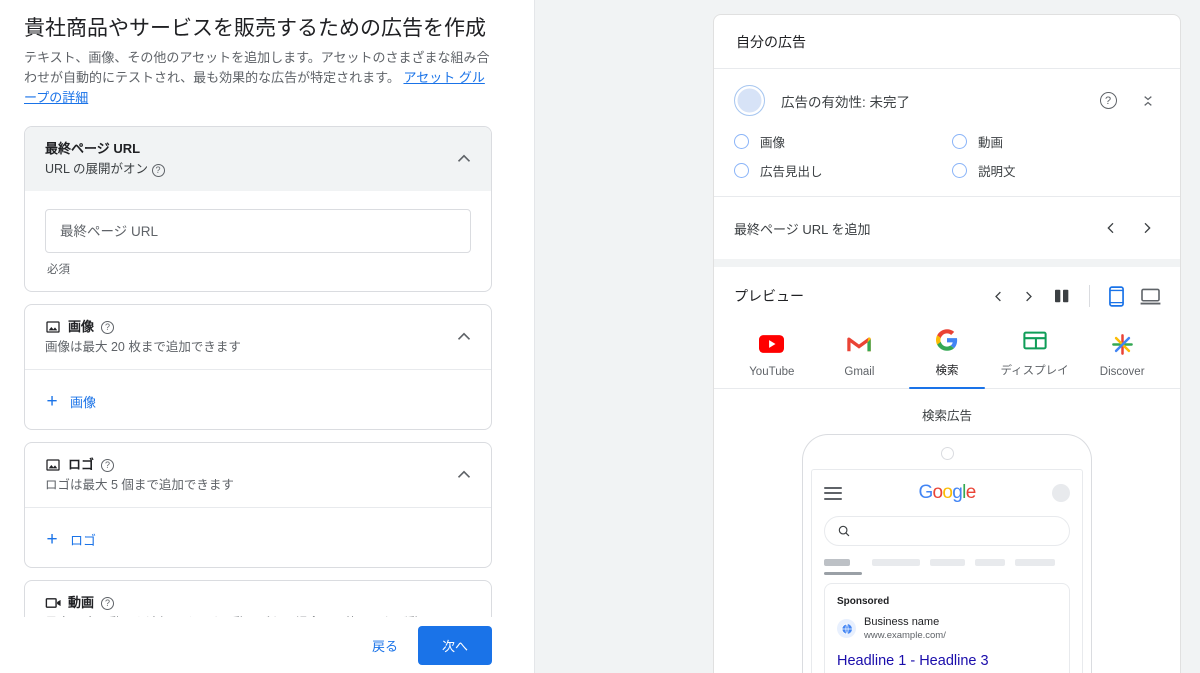 This screenshot has width=1200, height=673. I want to click on platform-tabs: YouTube Gmail 検索 ディスプレイ Discover, so click(947, 356).